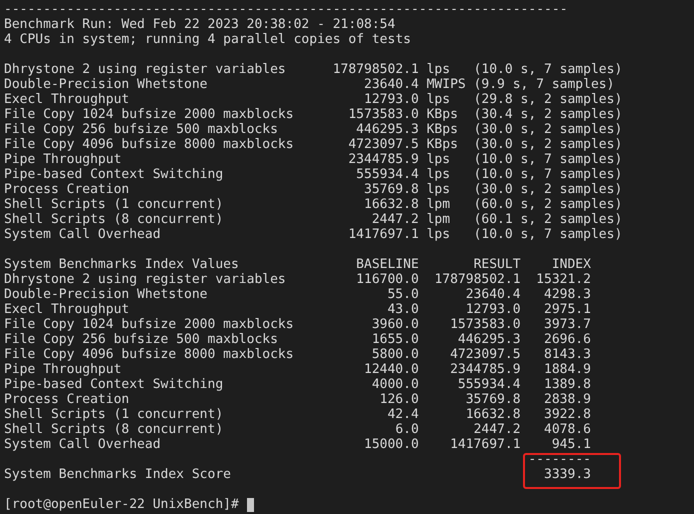 This screenshot has width=694, height=514. What do you see at coordinates (403, 294) in the screenshot?
I see `table-cell: 55.0` at bounding box center [403, 294].